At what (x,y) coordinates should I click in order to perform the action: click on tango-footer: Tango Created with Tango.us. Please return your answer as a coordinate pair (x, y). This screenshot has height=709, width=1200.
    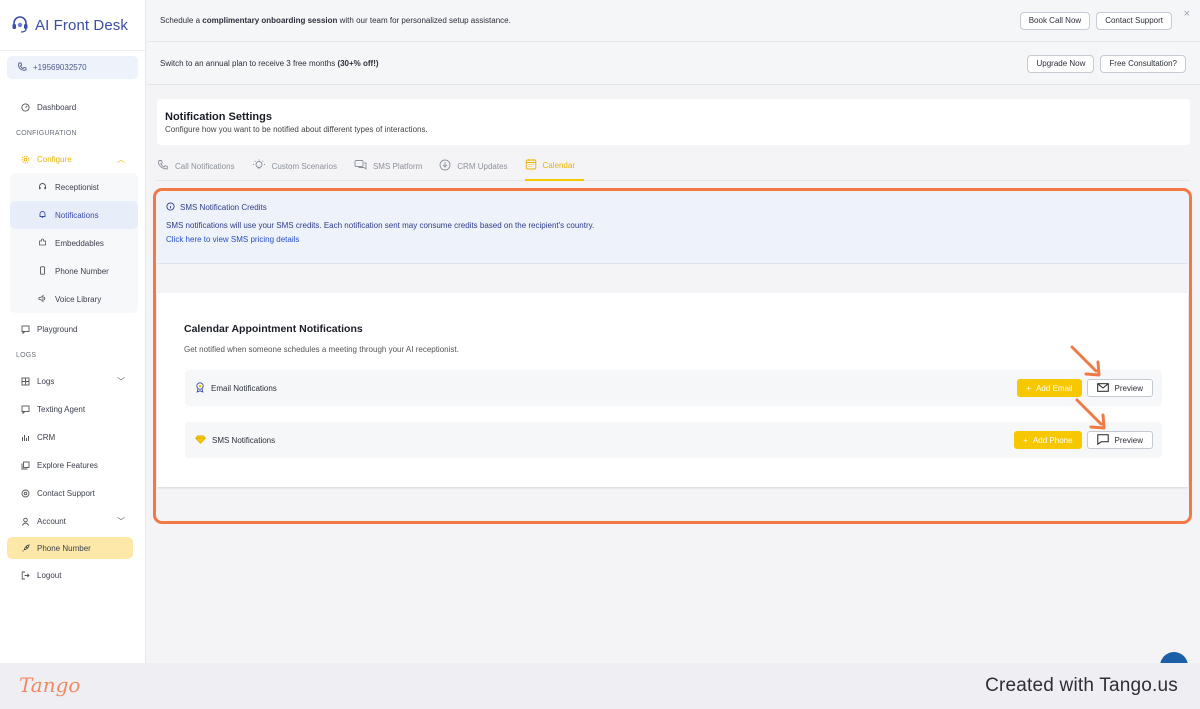
    Looking at the image, I should click on (600, 686).